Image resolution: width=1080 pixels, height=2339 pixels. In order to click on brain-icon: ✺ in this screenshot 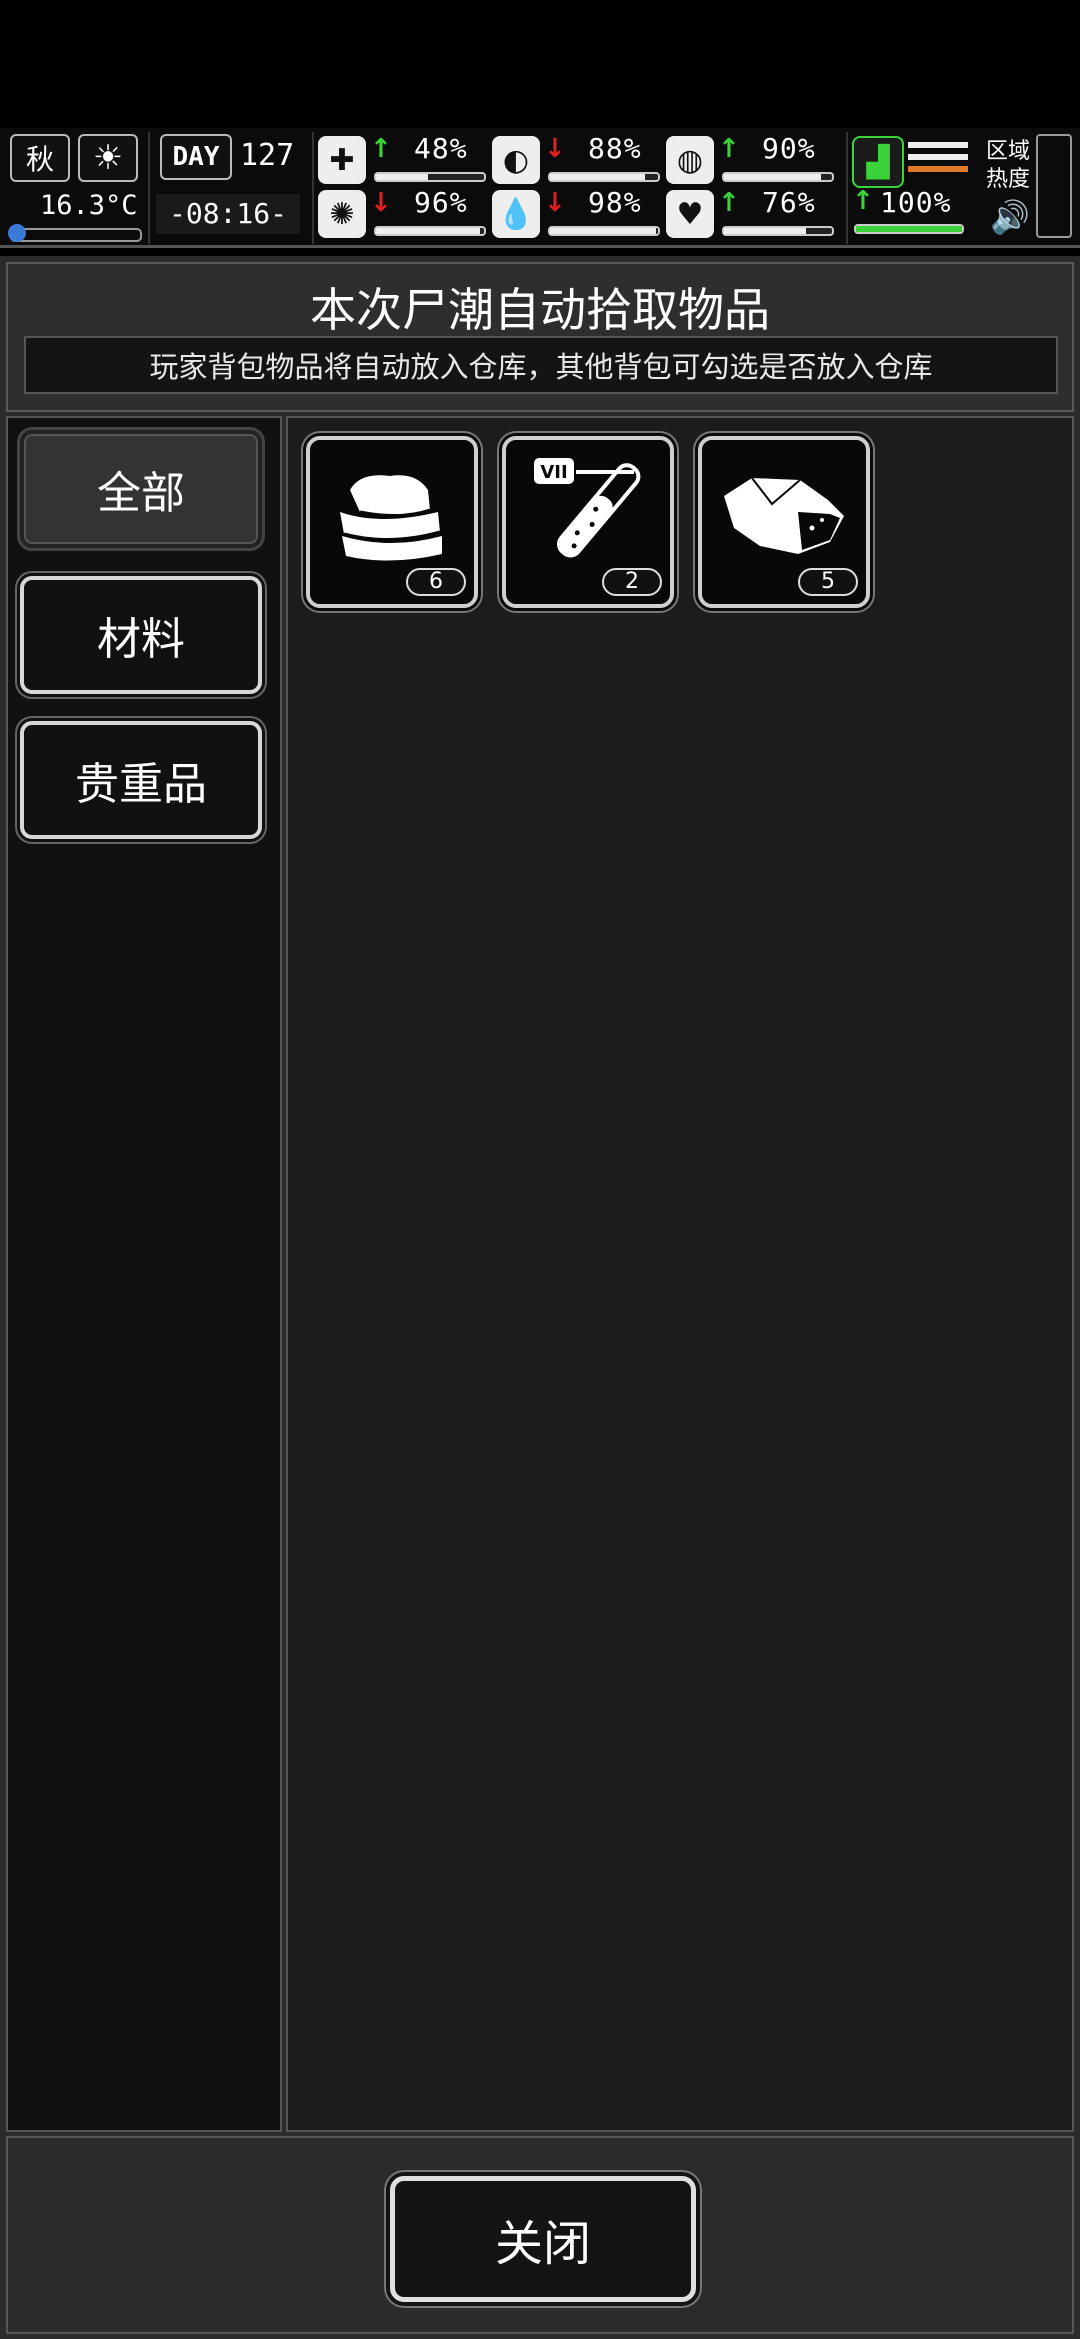, I will do `click(342, 214)`.